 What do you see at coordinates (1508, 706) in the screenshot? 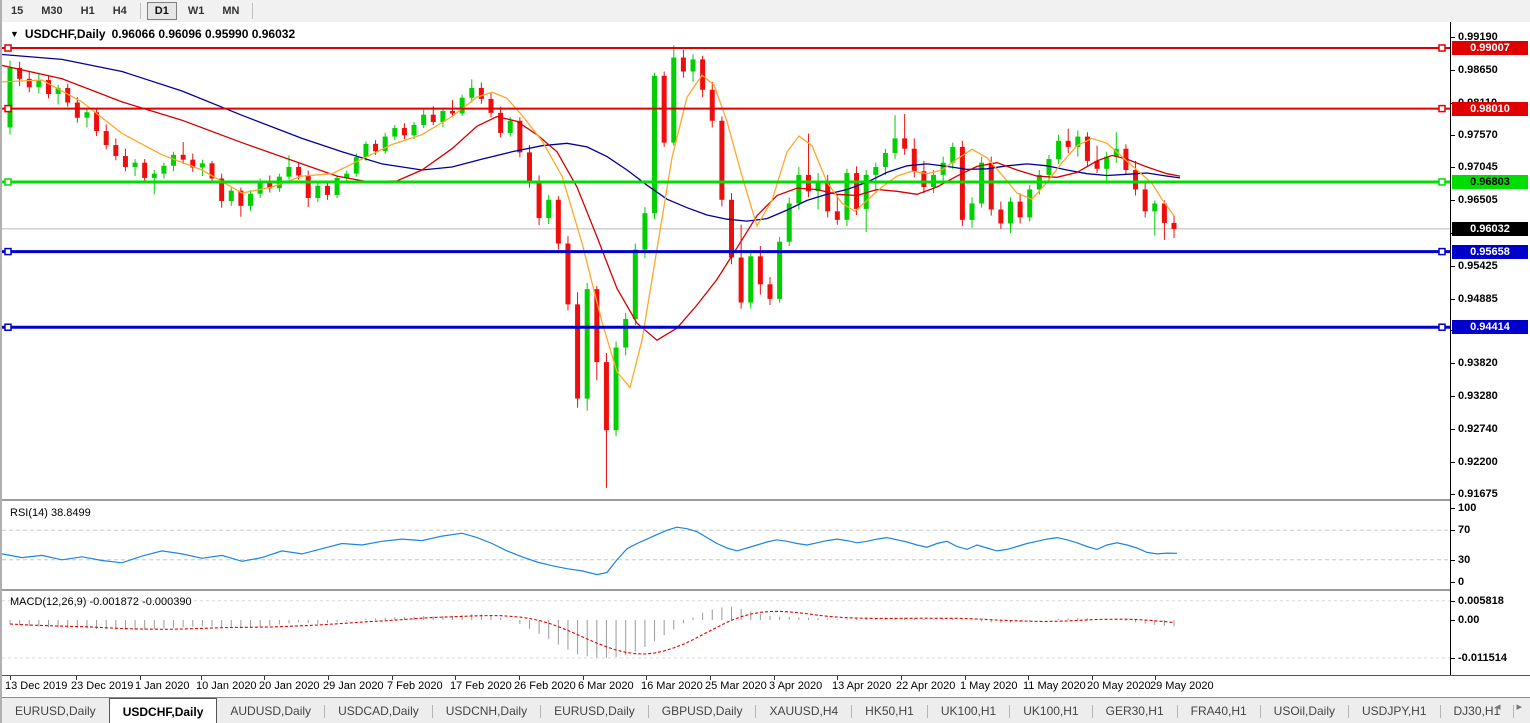
I see `tab-scroll-arrows: ◂ ▸` at bounding box center [1508, 706].